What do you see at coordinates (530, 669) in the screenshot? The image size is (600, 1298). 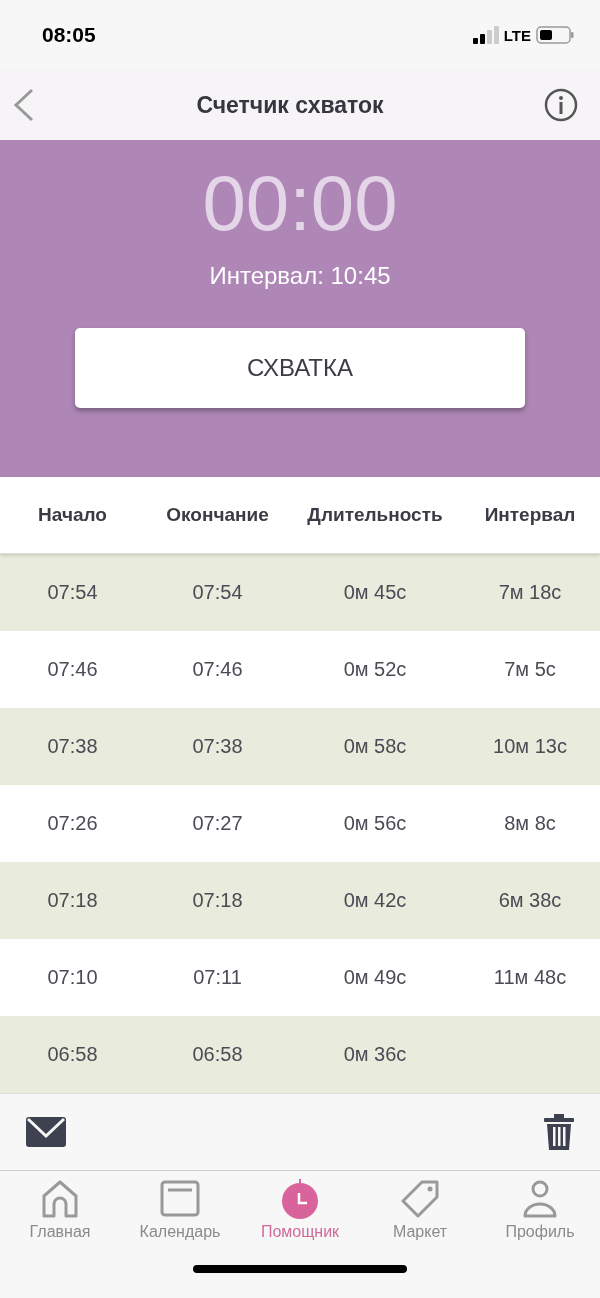 I see `table-cell-text: 7м 5с` at bounding box center [530, 669].